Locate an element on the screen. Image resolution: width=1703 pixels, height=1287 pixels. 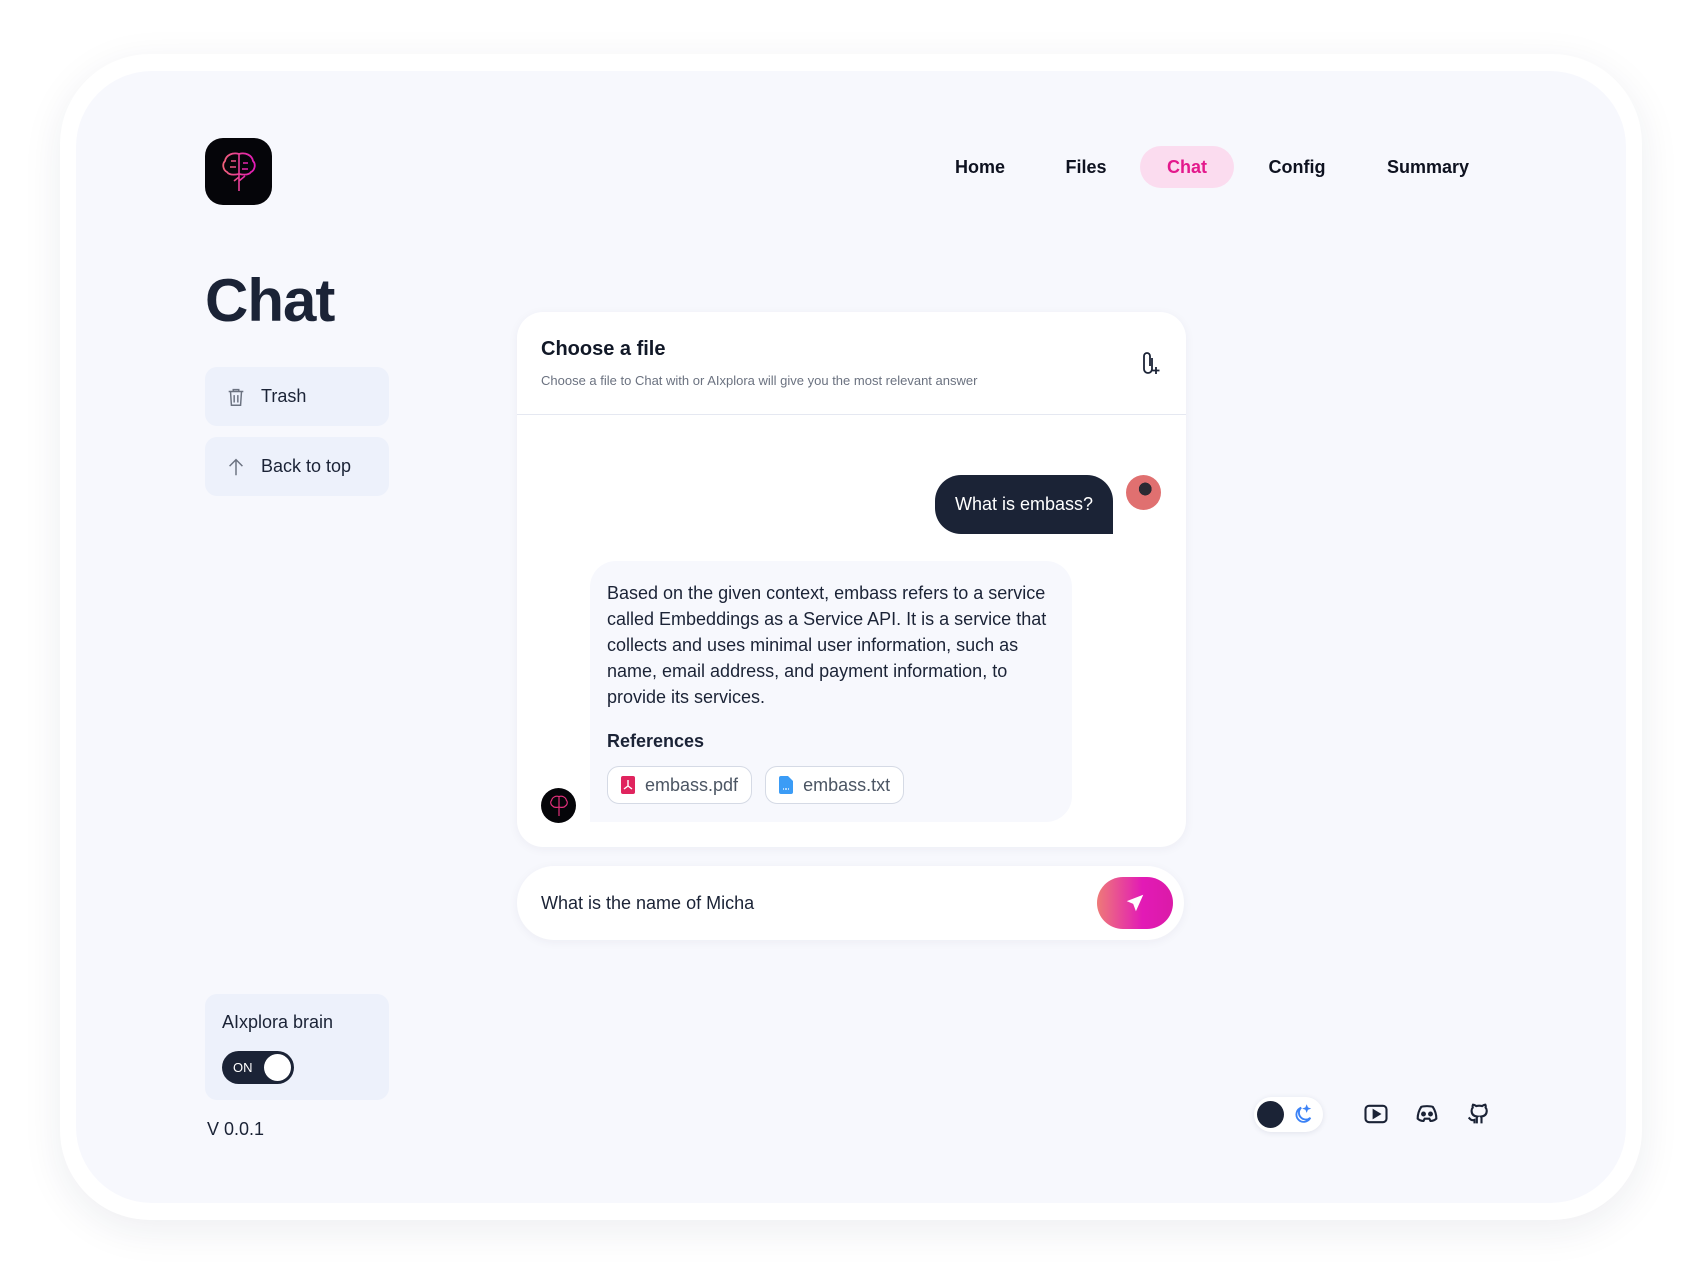
reference-name: embass.txt is located at coordinates (847, 784).